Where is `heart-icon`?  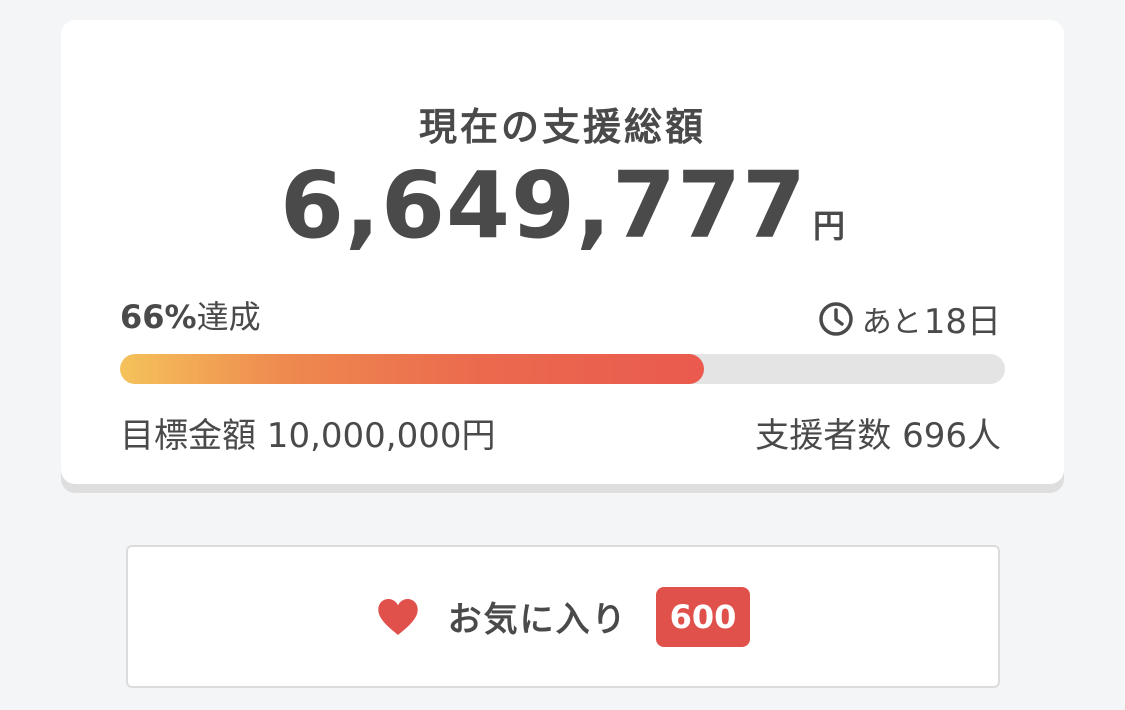
heart-icon is located at coordinates (398, 617).